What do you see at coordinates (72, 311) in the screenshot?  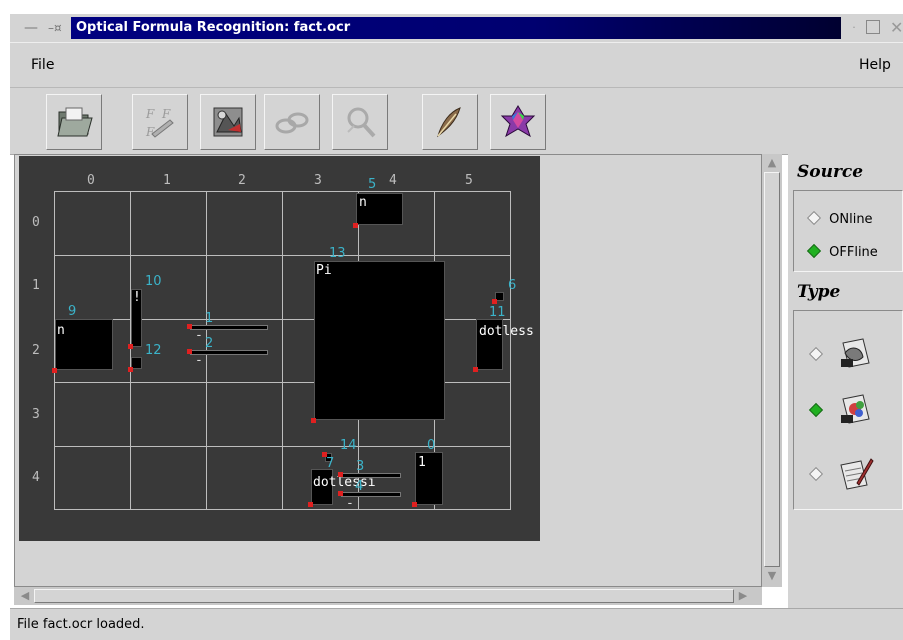 I see `glyph-number: 9` at bounding box center [72, 311].